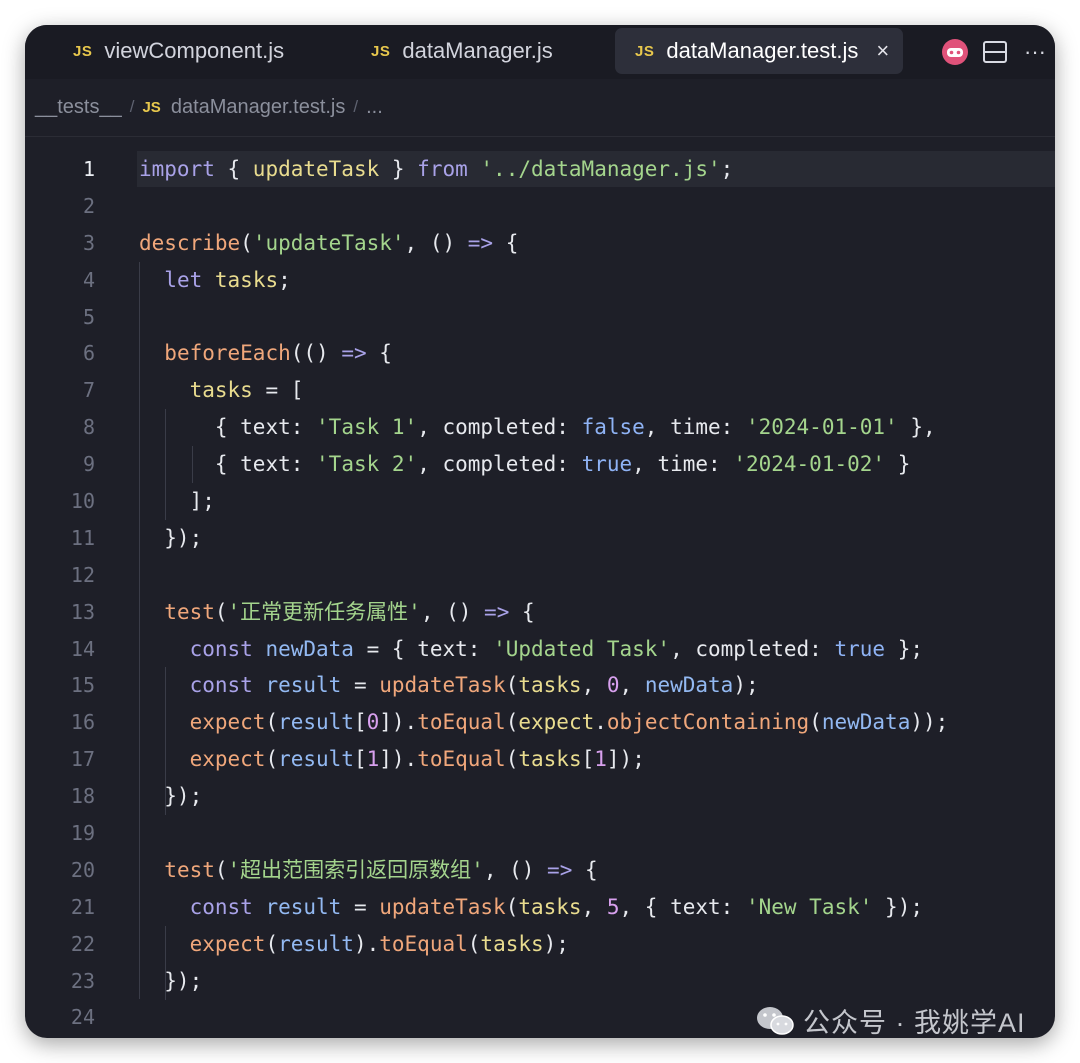 The height and width of the screenshot is (1063, 1080). I want to click on line-number: 13, so click(82, 611).